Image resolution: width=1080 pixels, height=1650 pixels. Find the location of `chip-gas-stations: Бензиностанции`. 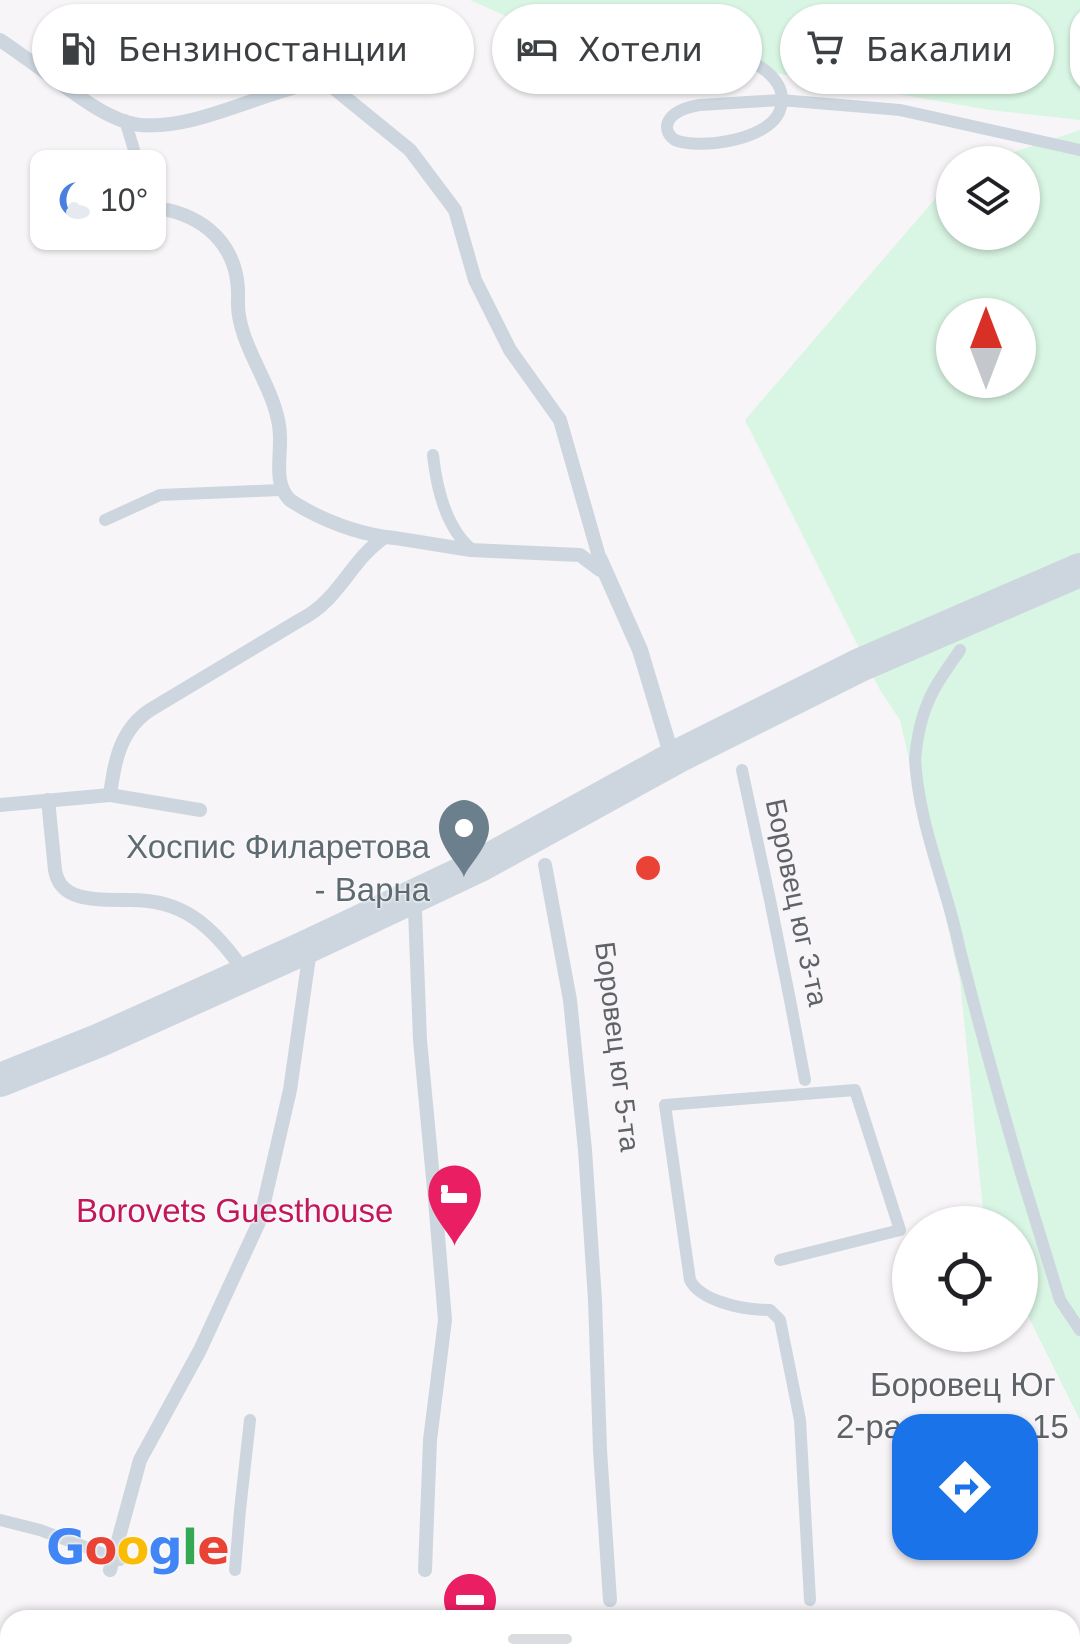

chip-gas-stations: Бензиностанции is located at coordinates (253, 49).